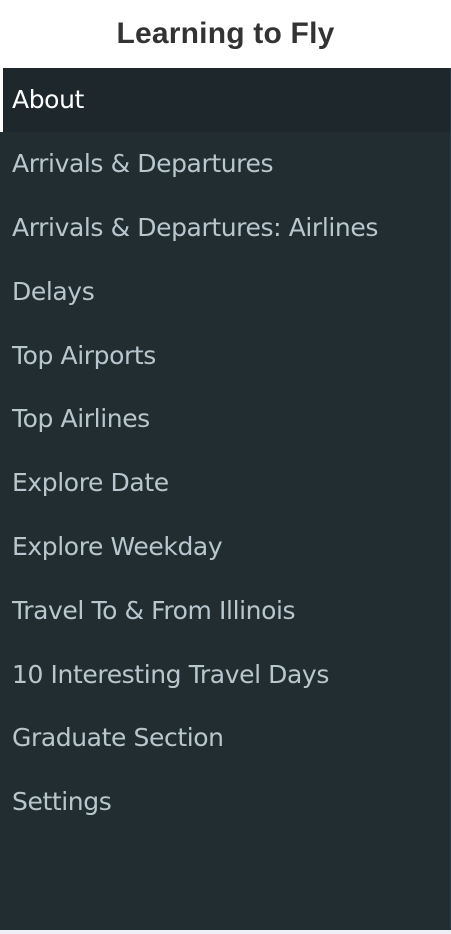  I want to click on sidebar-item-interesting-travel-days: 10 Interesting Travel Days, so click(225, 674).